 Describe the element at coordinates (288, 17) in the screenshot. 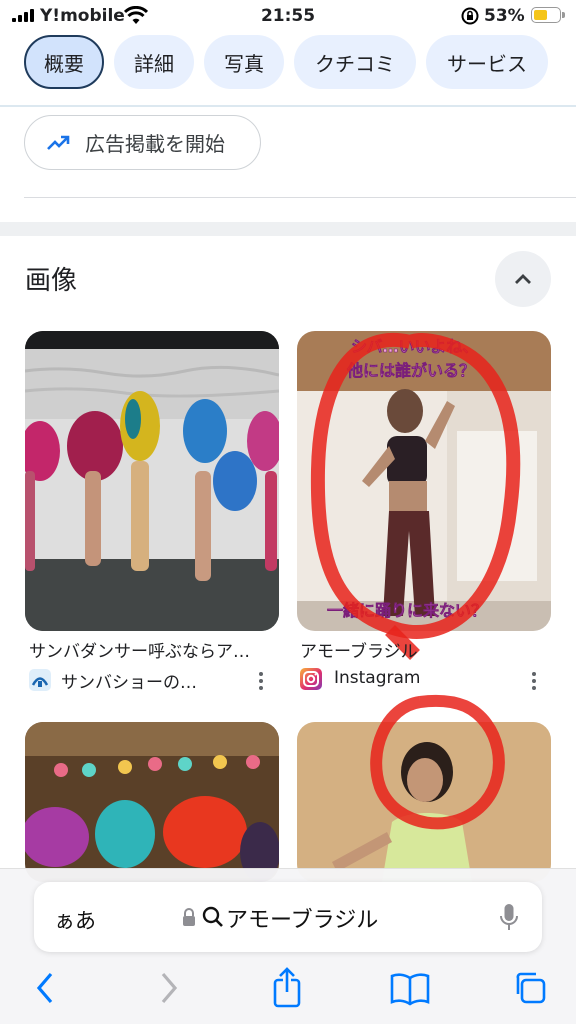

I see `status-bar: Y!mobile 21:55 53%` at that location.